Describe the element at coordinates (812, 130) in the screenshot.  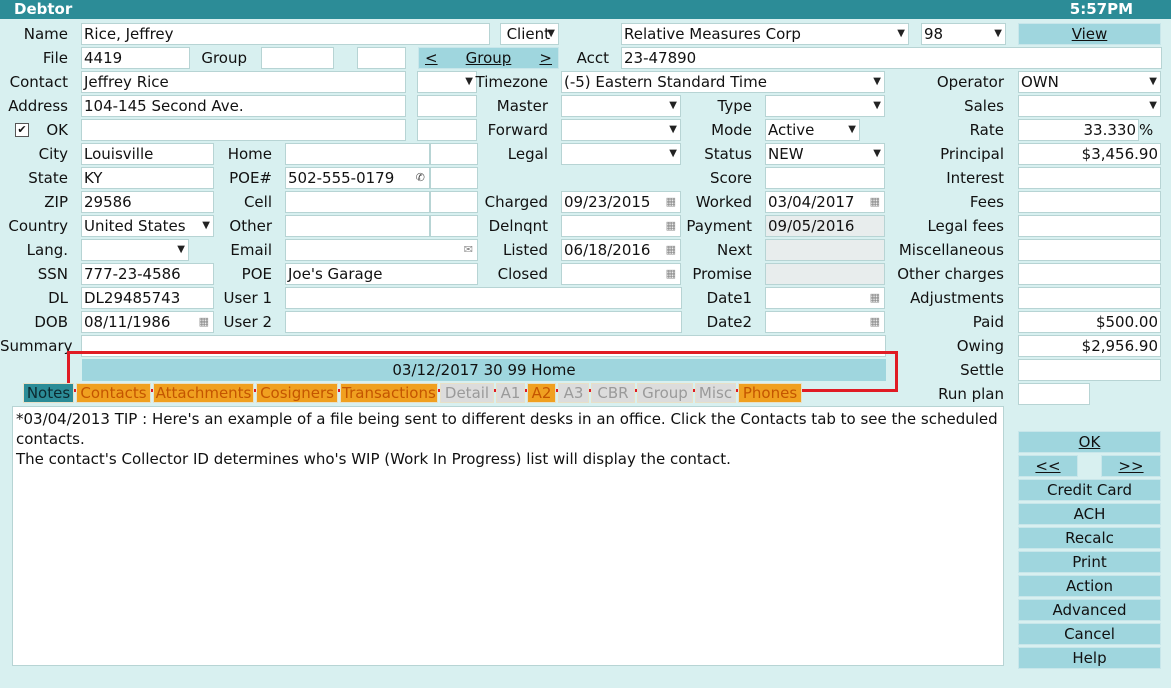
I see `mode-select: Active ▼` at that location.